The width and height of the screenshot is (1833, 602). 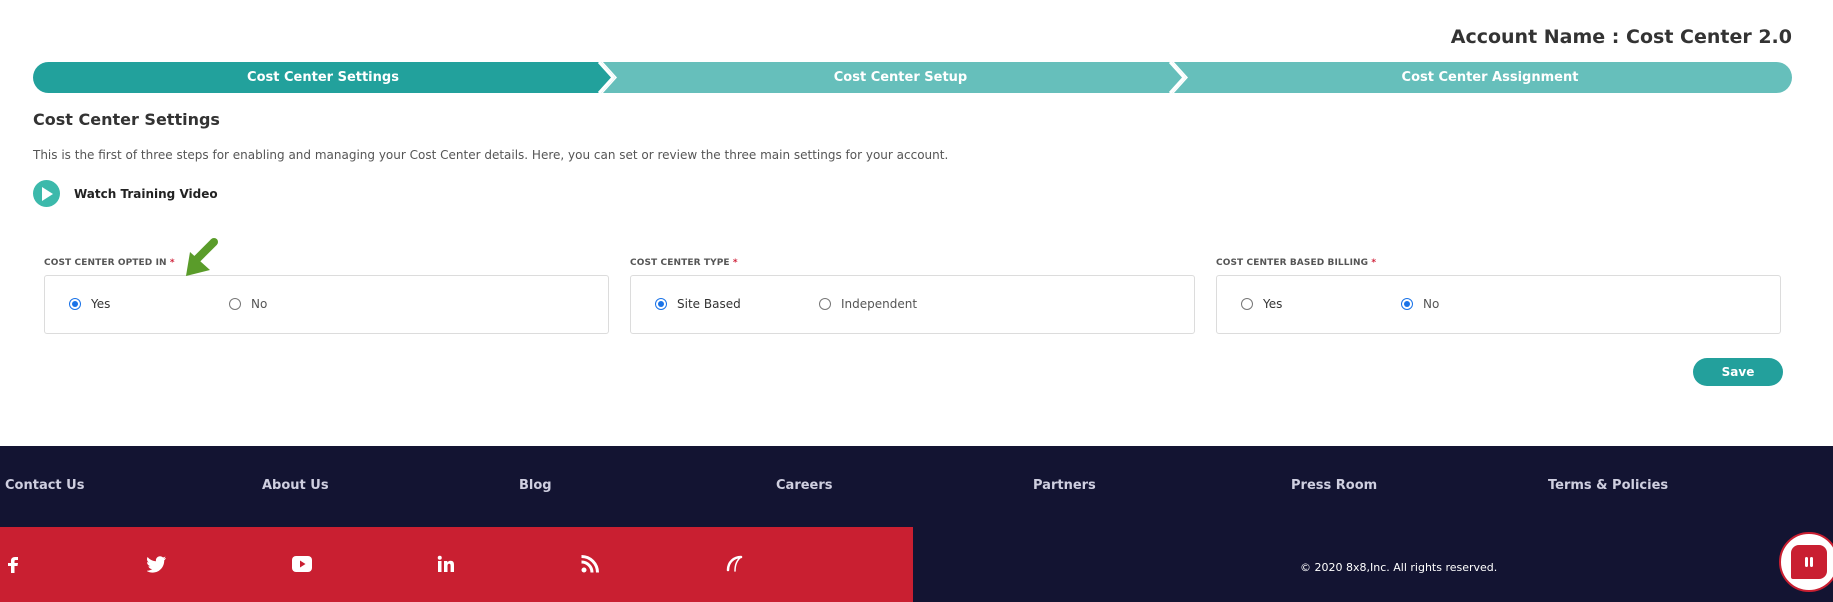 What do you see at coordinates (302, 564) in the screenshot?
I see `youtube-icon` at bounding box center [302, 564].